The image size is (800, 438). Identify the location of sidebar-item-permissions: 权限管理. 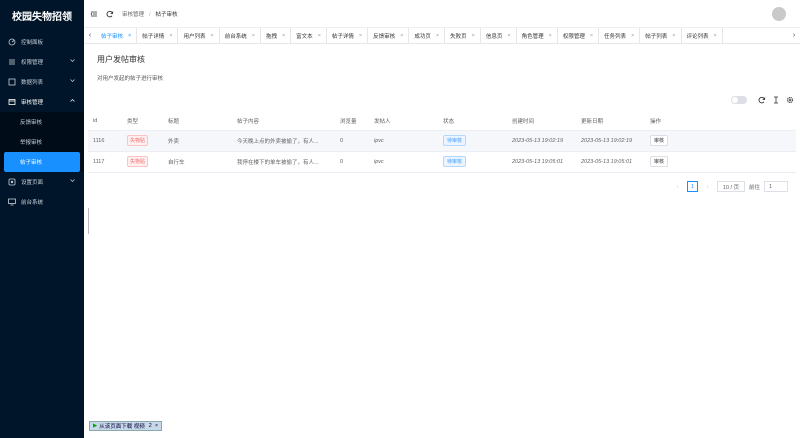
(42, 62).